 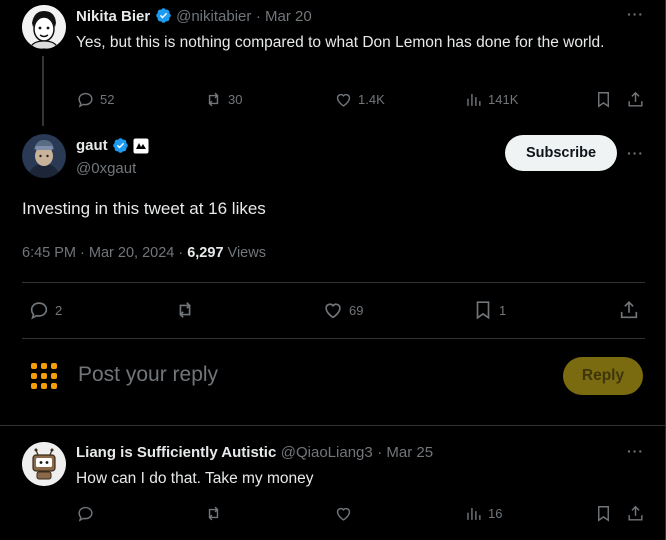 What do you see at coordinates (284, 16) in the screenshot?
I see `tweet-date: · Mar 20` at bounding box center [284, 16].